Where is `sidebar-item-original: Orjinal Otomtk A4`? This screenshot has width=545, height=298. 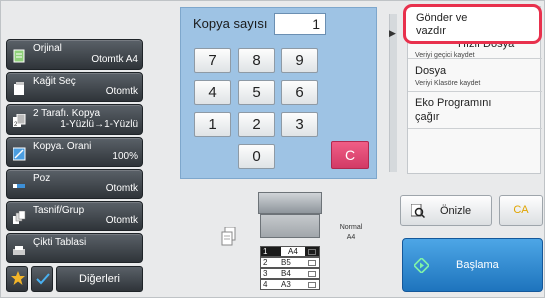
sidebar-item-original: Orjinal Otomtk A4 is located at coordinates (74, 54).